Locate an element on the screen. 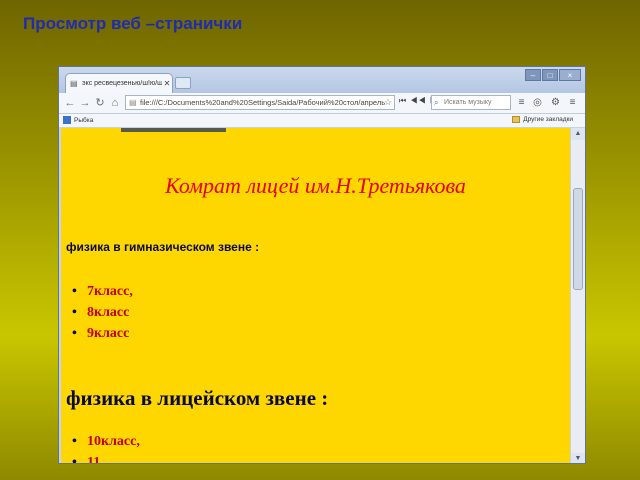  close-icon: ✕ is located at coordinates (167, 83).